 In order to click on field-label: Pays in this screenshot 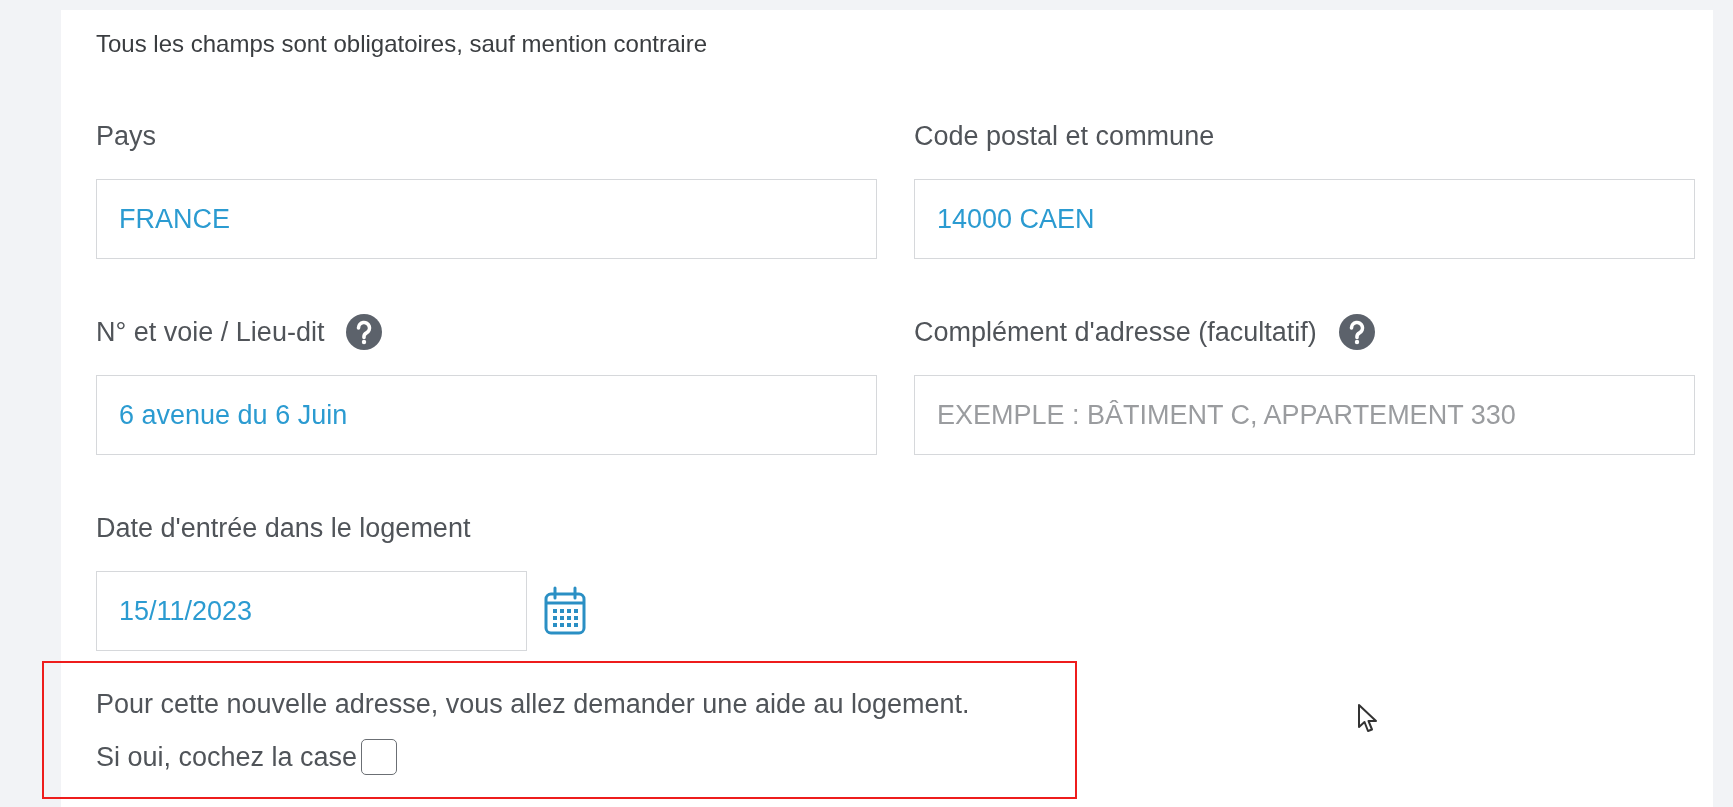, I will do `click(126, 136)`.